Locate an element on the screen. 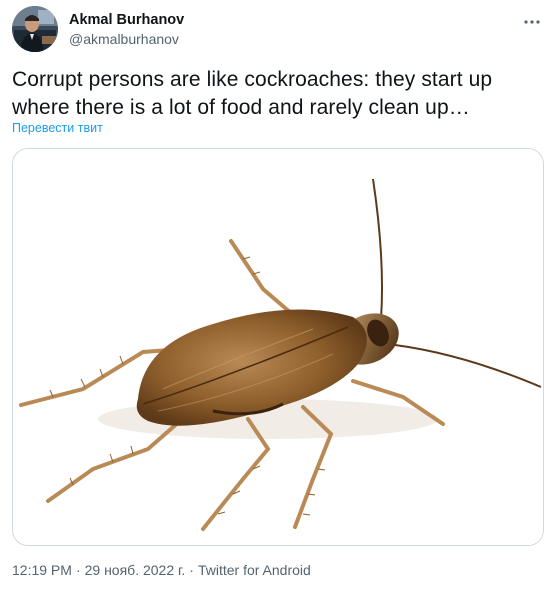  tweet-time: 12:19 PM is located at coordinates (42, 570).